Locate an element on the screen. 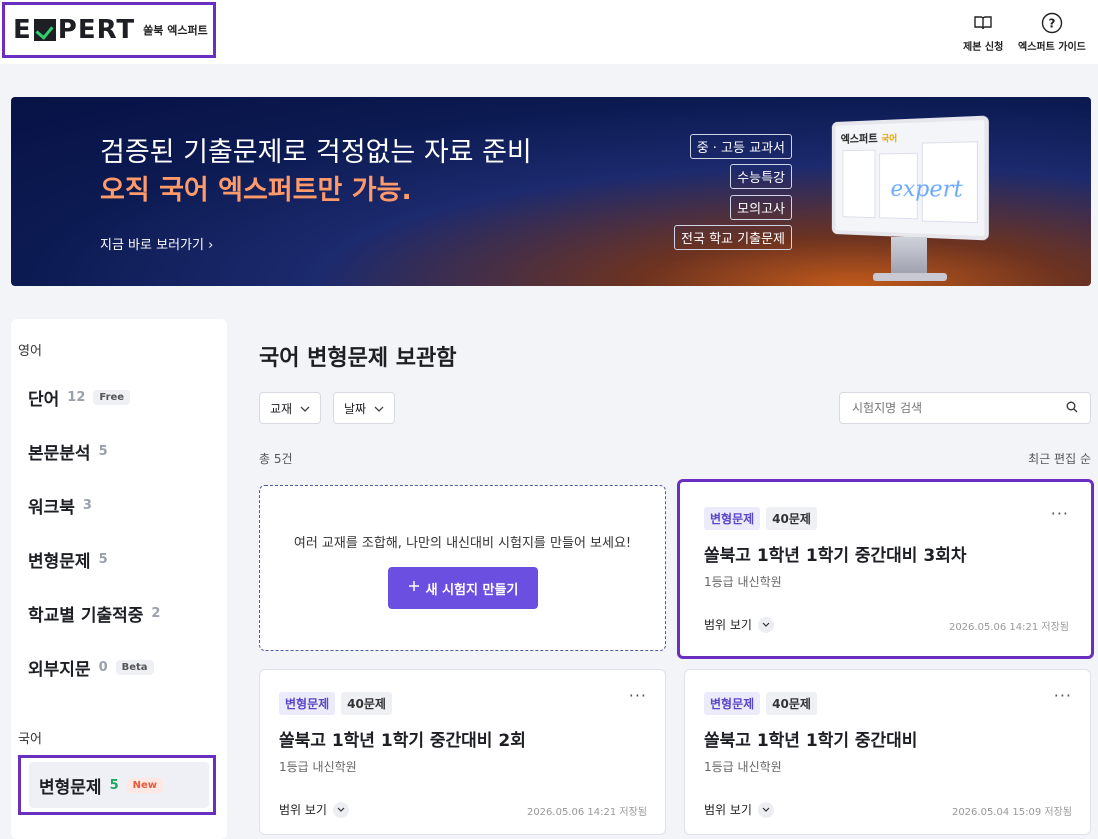 This screenshot has width=1098, height=839. new-badge: New is located at coordinates (145, 785).